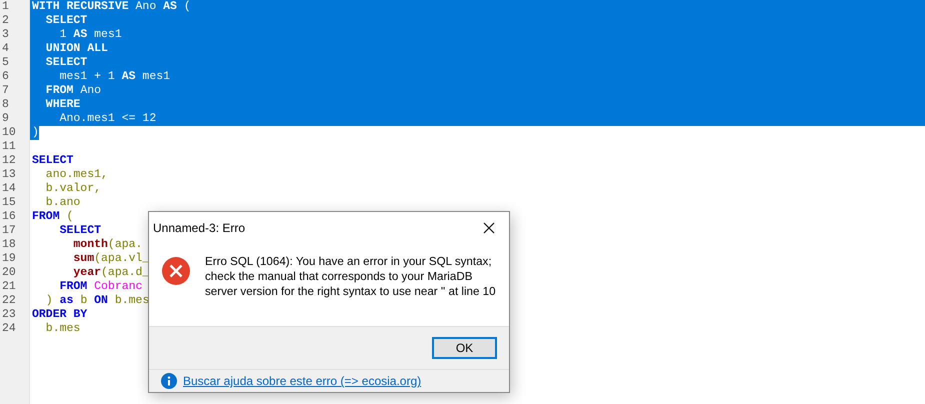 Image resolution: width=925 pixels, height=404 pixels. What do you see at coordinates (9, 161) in the screenshot?
I see `line-number: 12` at bounding box center [9, 161].